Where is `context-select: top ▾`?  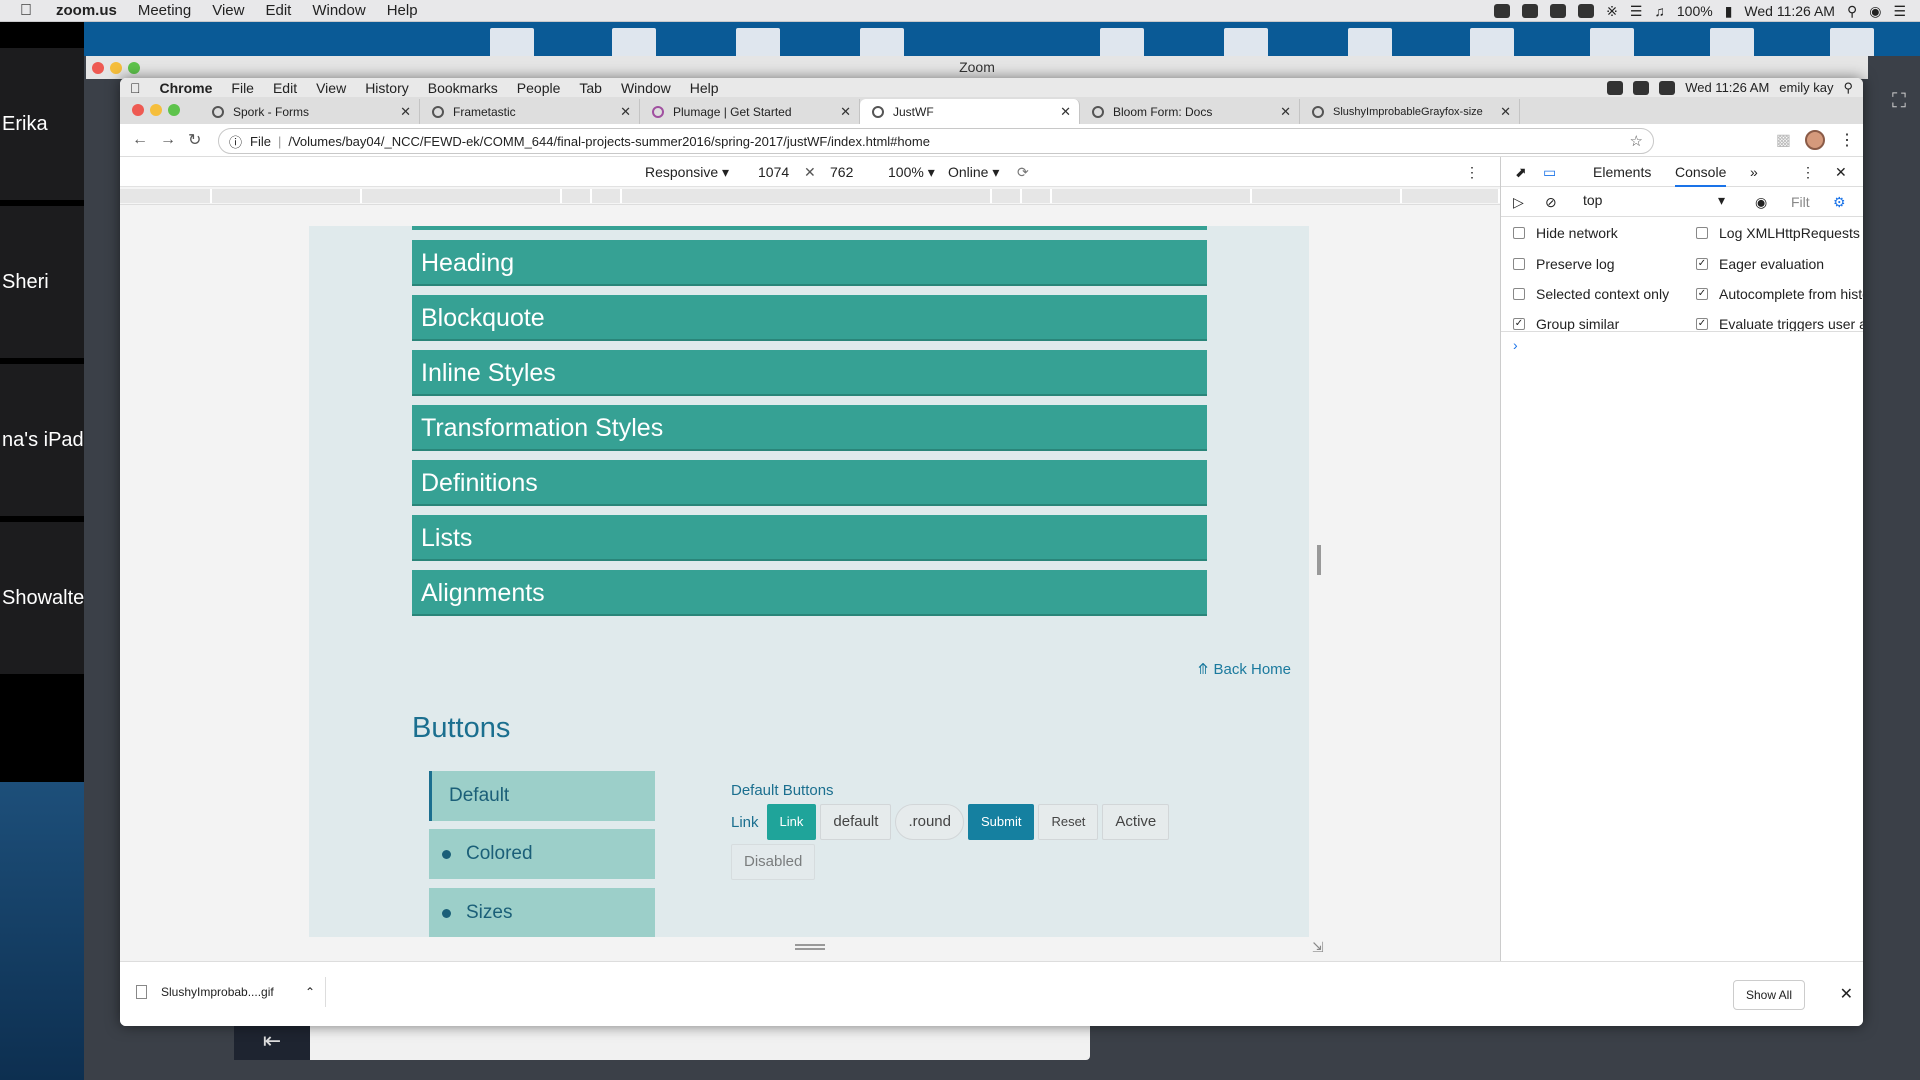
context-select: top ▾ is located at coordinates (1654, 202).